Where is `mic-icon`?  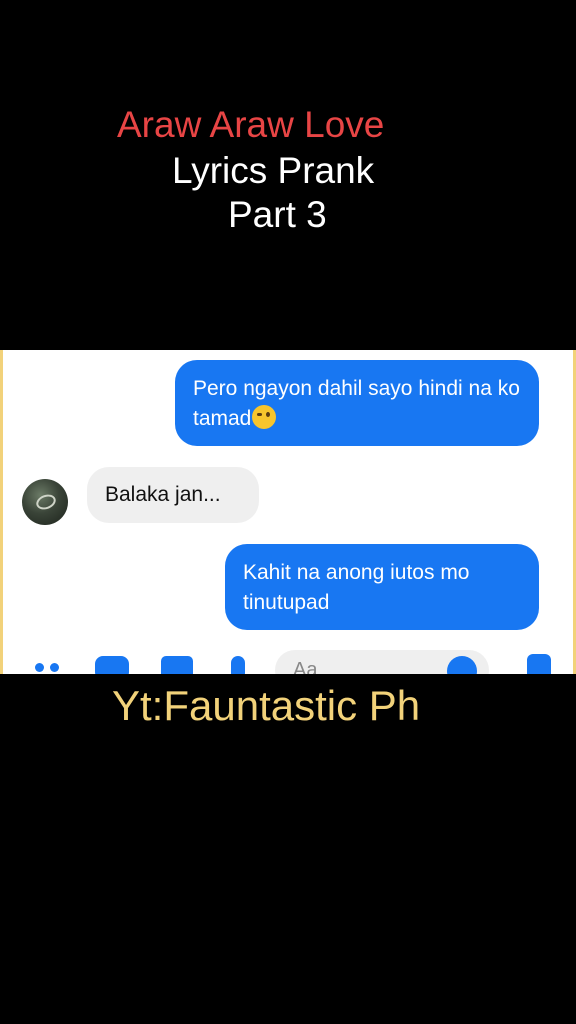
mic-icon is located at coordinates (238, 665).